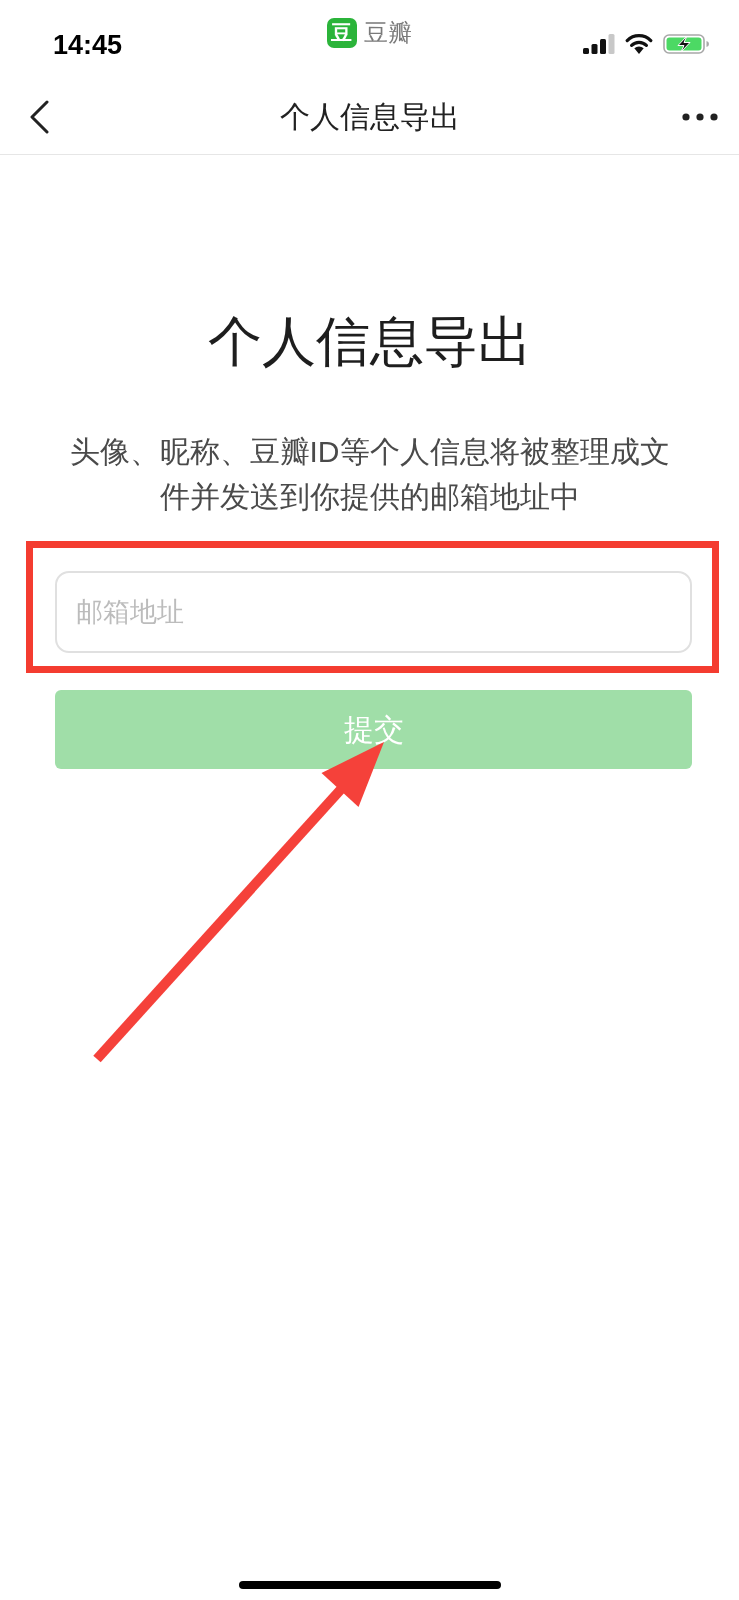 This screenshot has width=739, height=1600. What do you see at coordinates (369, 341) in the screenshot?
I see `page-heading: 个人信息导出` at bounding box center [369, 341].